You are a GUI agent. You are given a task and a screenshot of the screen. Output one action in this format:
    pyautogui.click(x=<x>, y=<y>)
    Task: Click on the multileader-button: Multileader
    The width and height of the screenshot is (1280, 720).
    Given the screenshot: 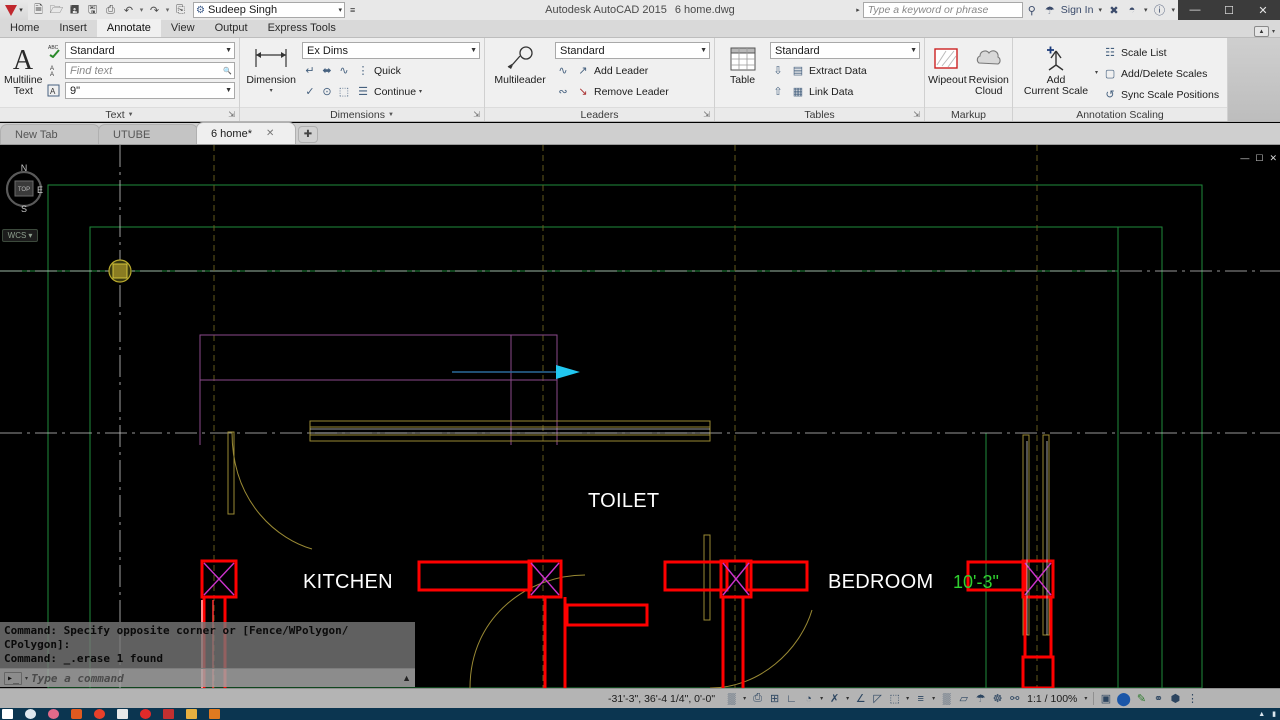 What is the action you would take?
    pyautogui.click(x=520, y=63)
    